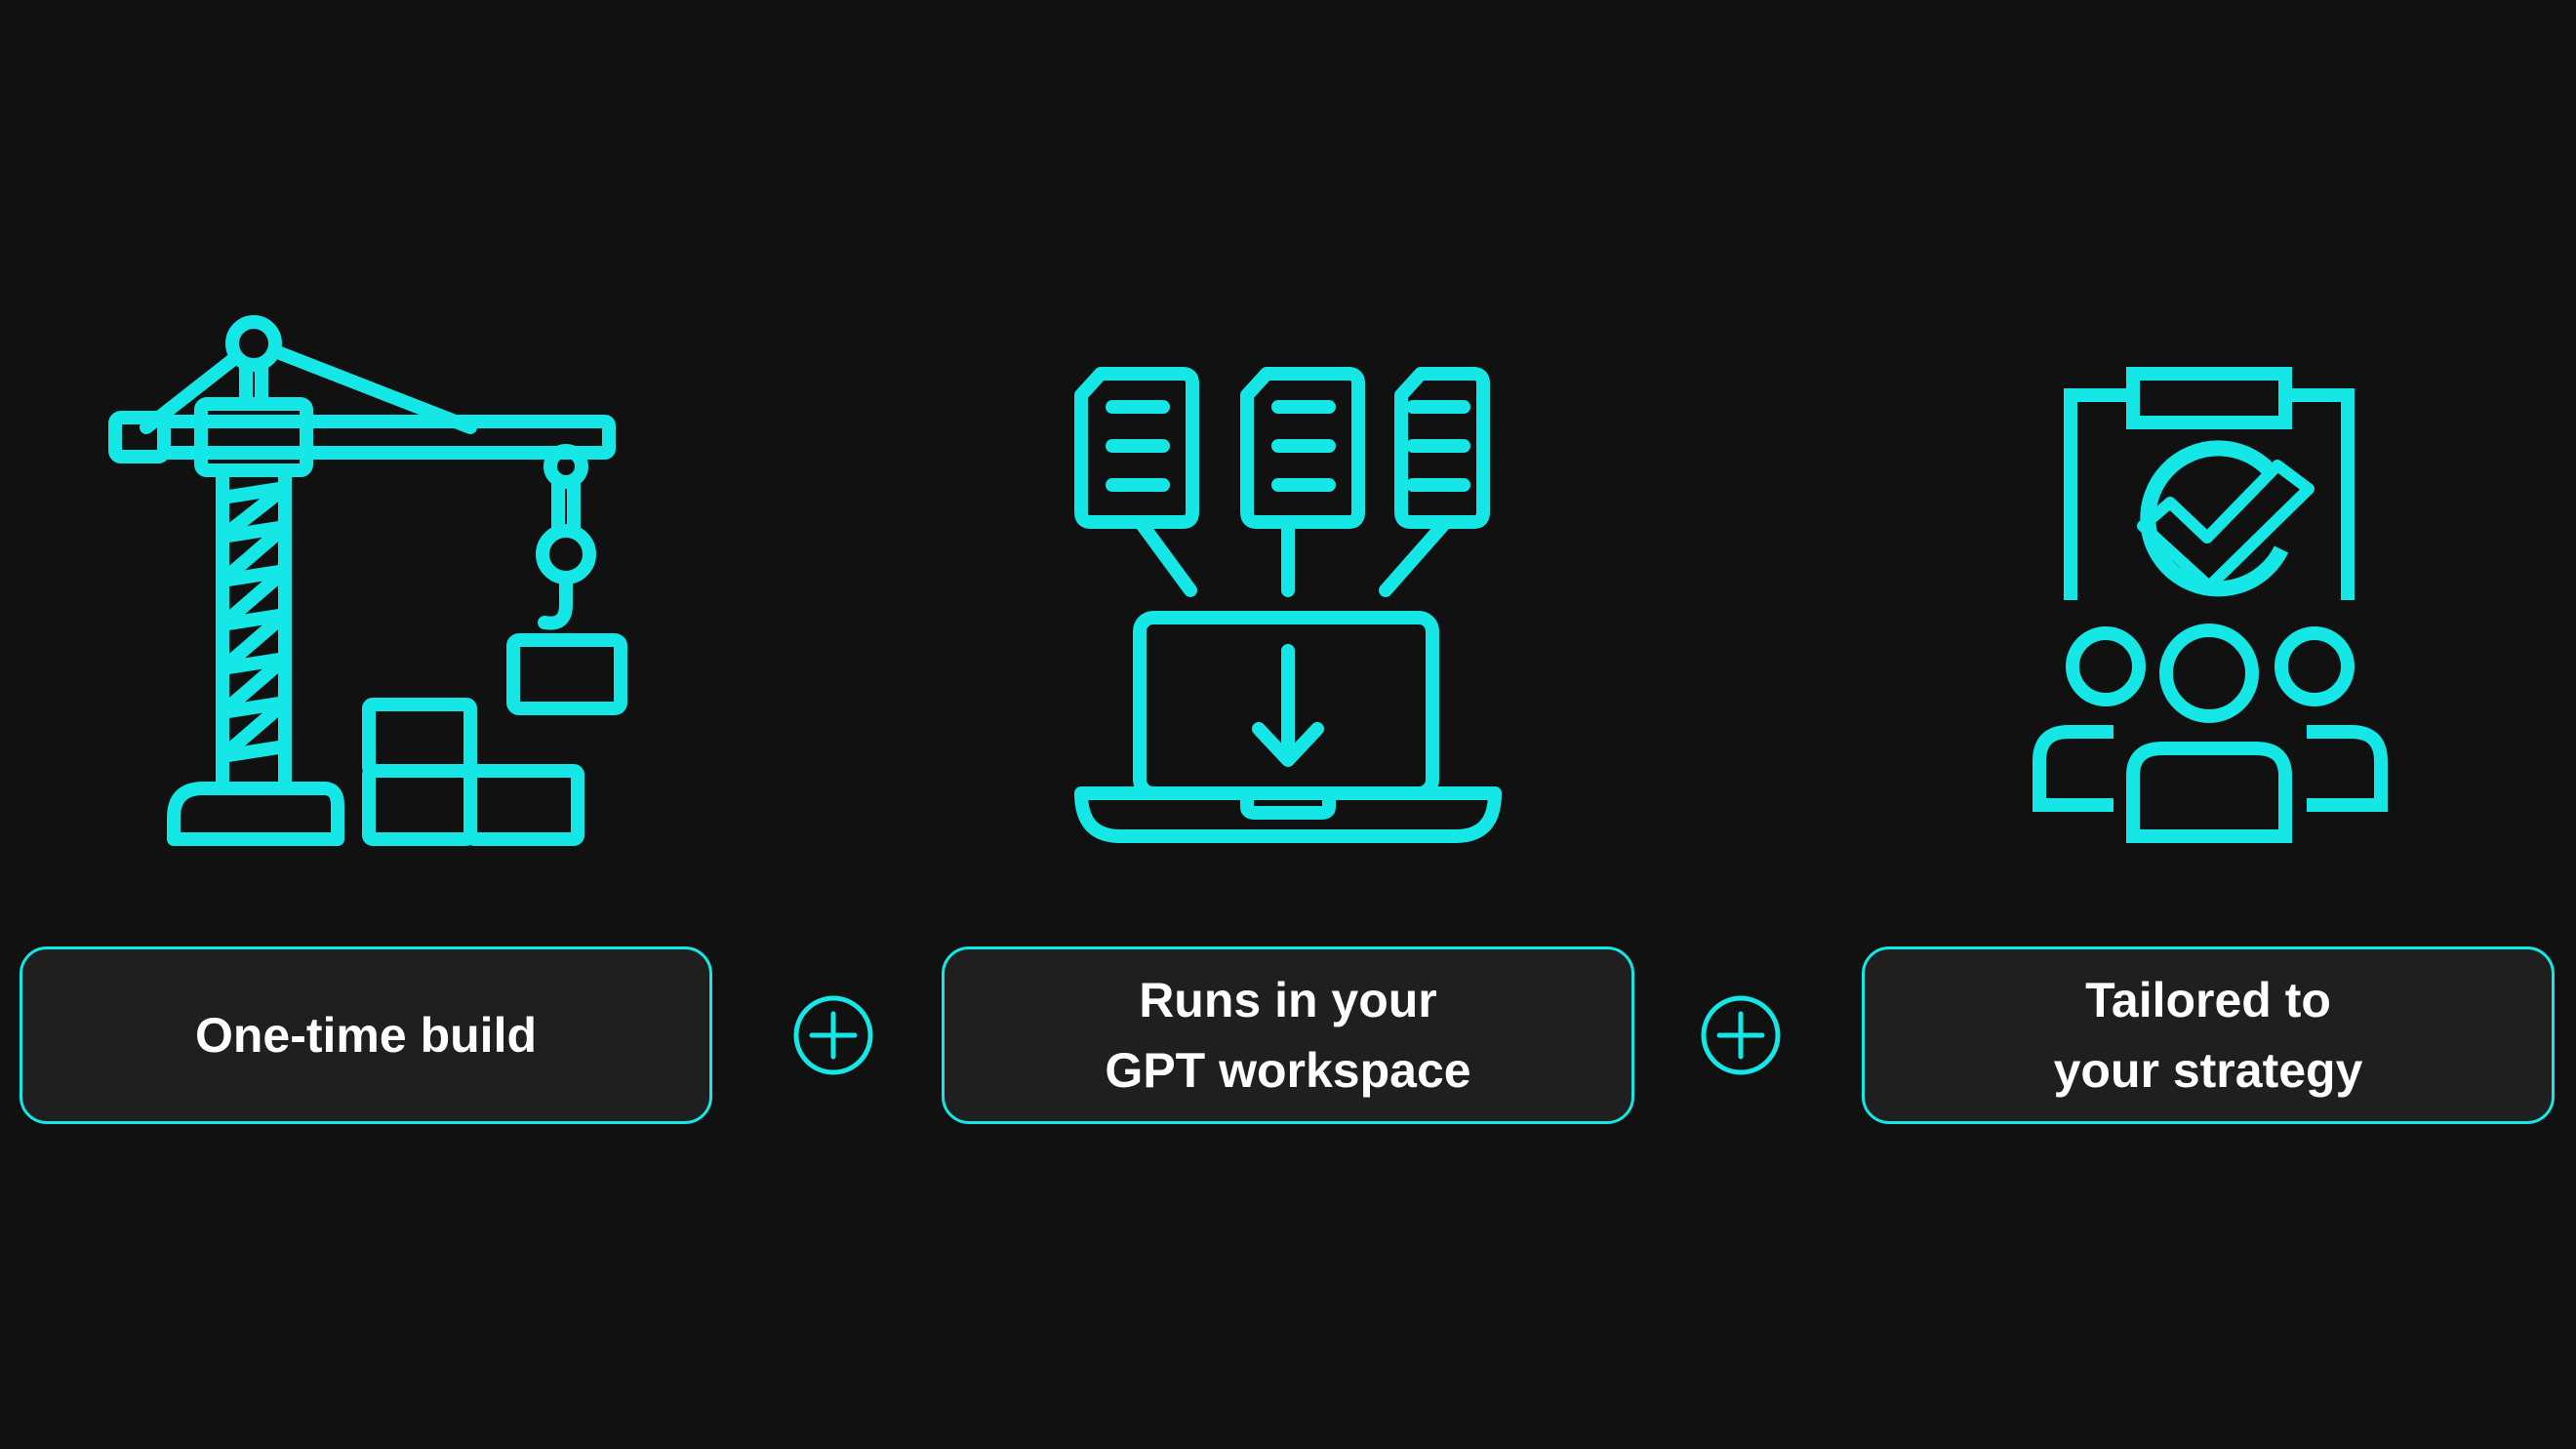  What do you see at coordinates (1288, 1035) in the screenshot?
I see `feature-card-gpt-workspace: Runs in your GPT workspace` at bounding box center [1288, 1035].